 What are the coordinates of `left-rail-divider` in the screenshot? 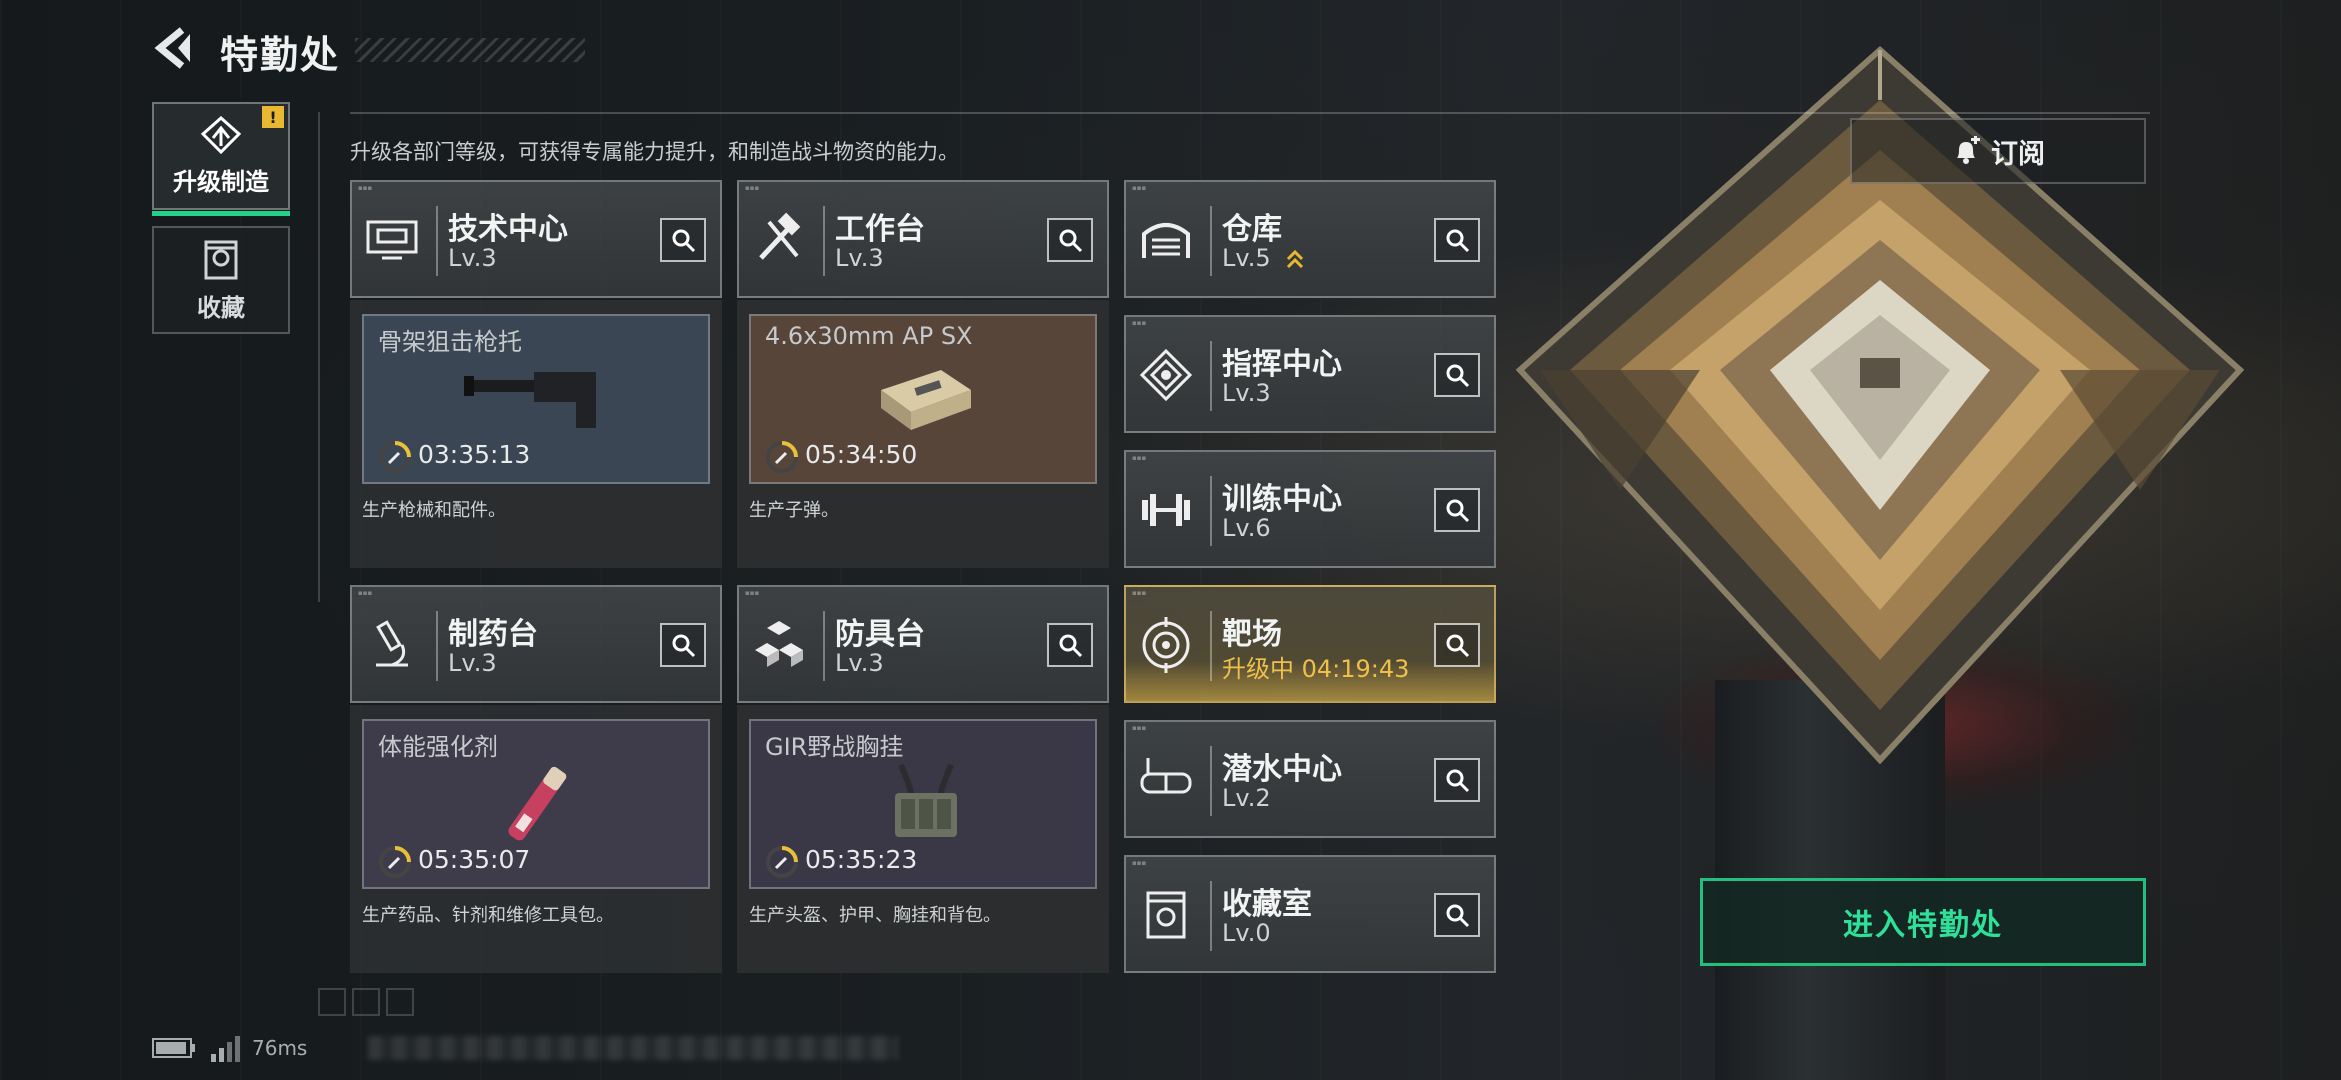 It's located at (319, 357).